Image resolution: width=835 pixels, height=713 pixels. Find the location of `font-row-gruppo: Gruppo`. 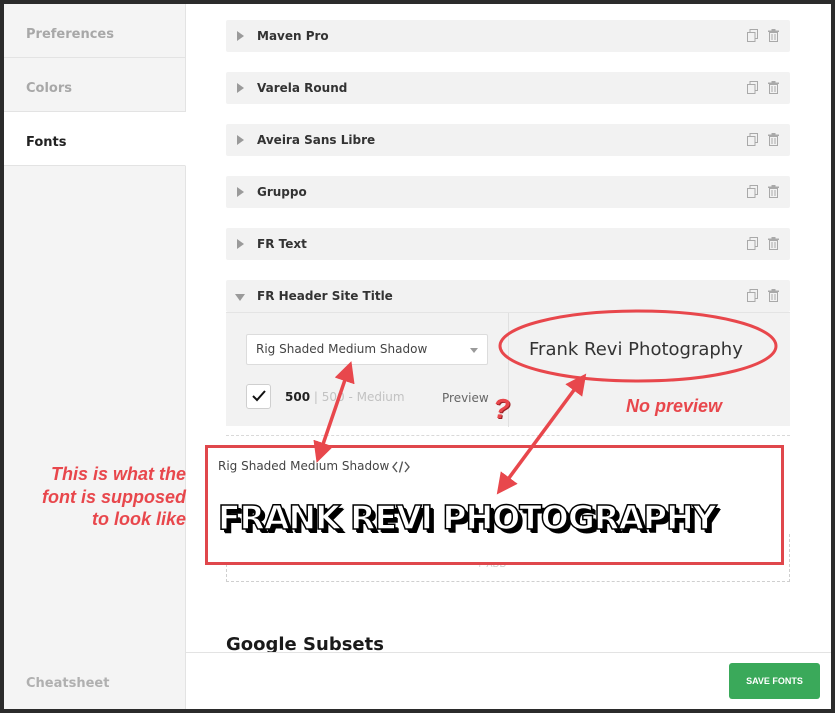

font-row-gruppo: Gruppo is located at coordinates (508, 192).